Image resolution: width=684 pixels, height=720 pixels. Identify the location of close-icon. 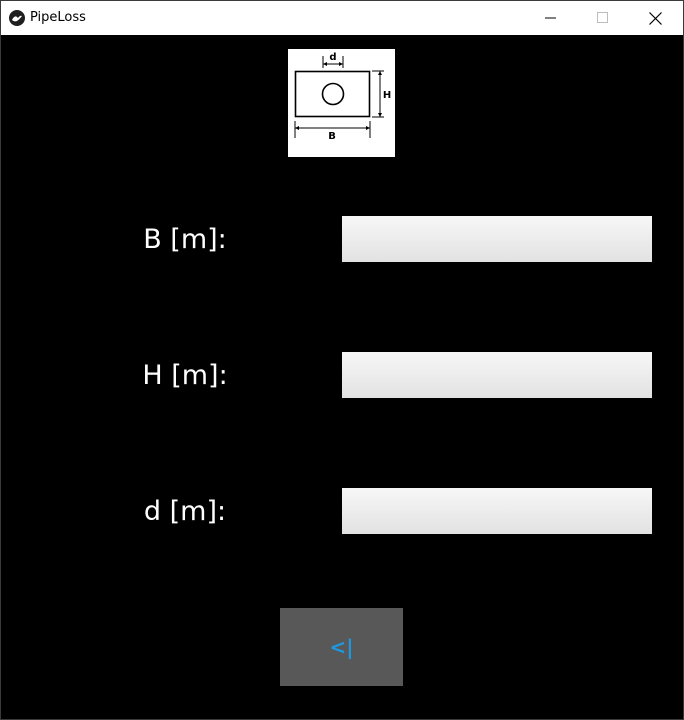
(655, 18).